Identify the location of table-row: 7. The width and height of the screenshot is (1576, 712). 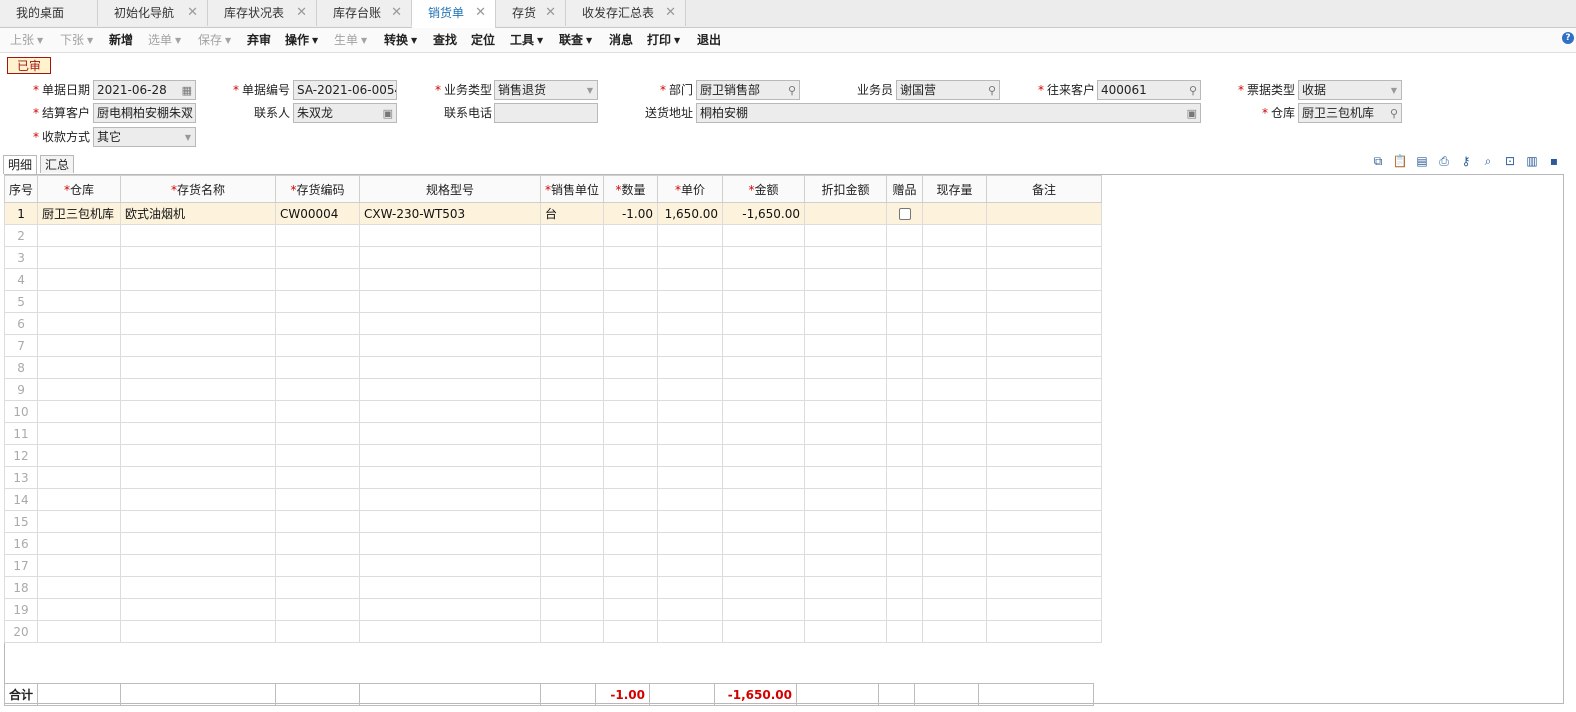
(553, 345).